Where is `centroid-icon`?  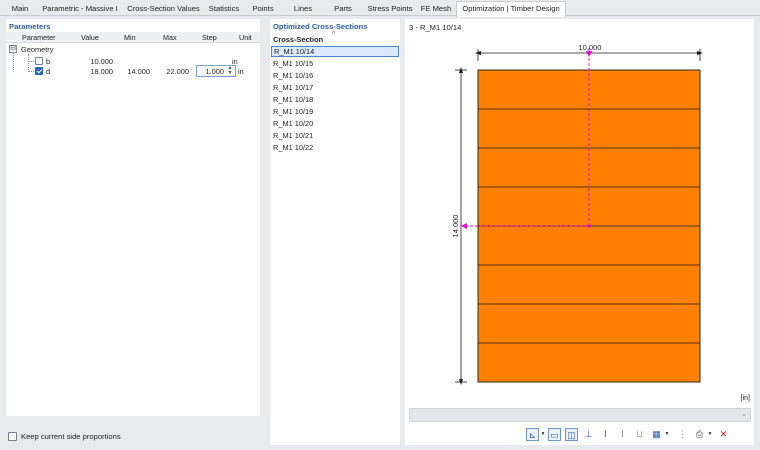
centroid-icon is located at coordinates (589, 226).